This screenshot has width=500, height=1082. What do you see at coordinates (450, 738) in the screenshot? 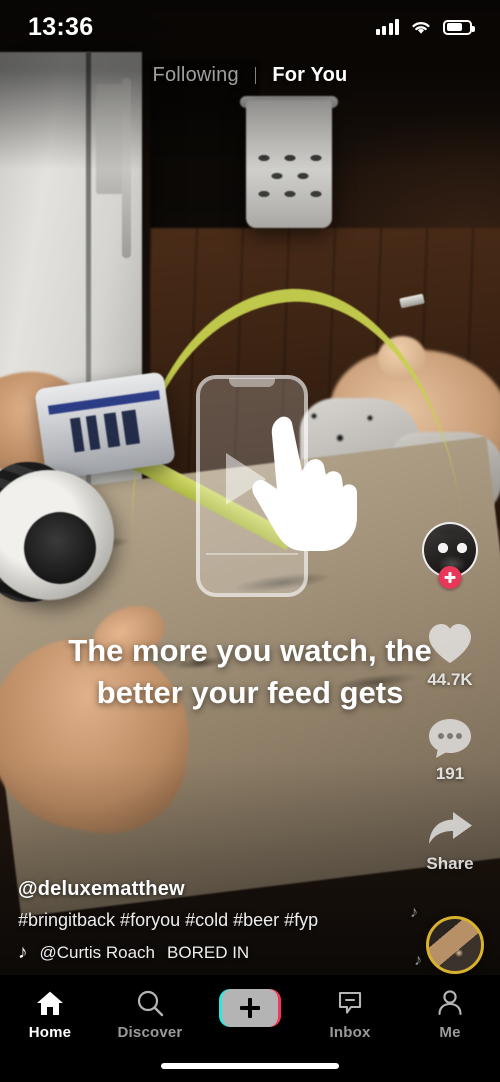
I see `comment-bubble-icon` at bounding box center [450, 738].